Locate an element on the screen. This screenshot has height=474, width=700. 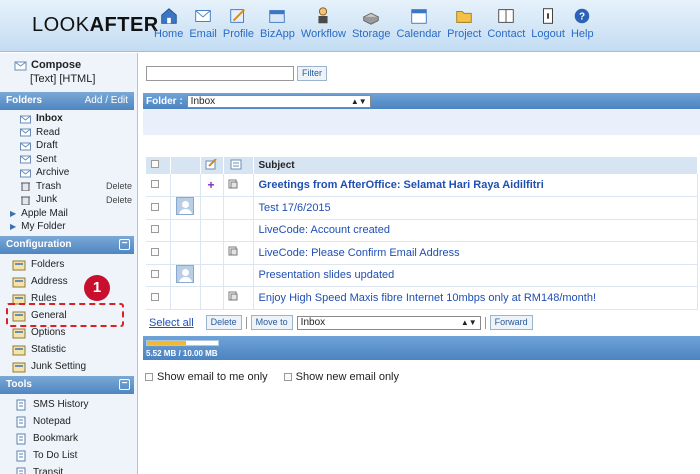
calendar-icon is located at coordinates (419, 16).